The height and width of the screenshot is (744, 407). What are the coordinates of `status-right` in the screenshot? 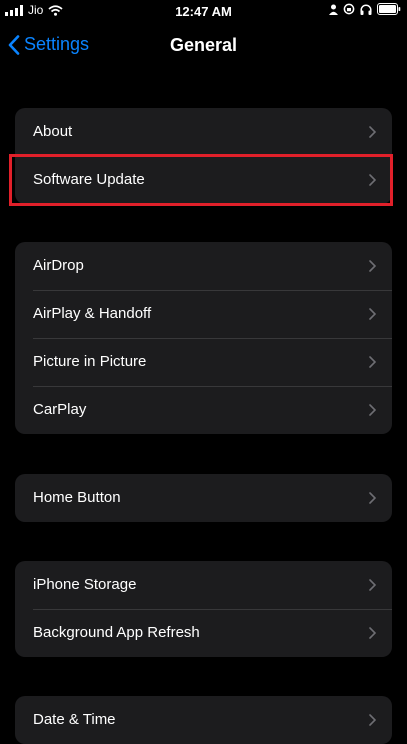 It's located at (365, 9).